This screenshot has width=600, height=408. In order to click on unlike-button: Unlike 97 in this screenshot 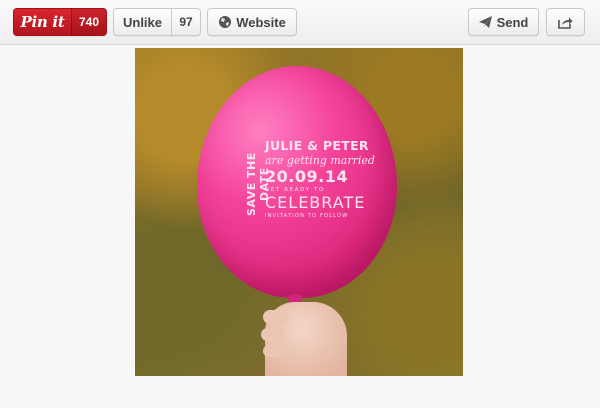, I will do `click(157, 22)`.